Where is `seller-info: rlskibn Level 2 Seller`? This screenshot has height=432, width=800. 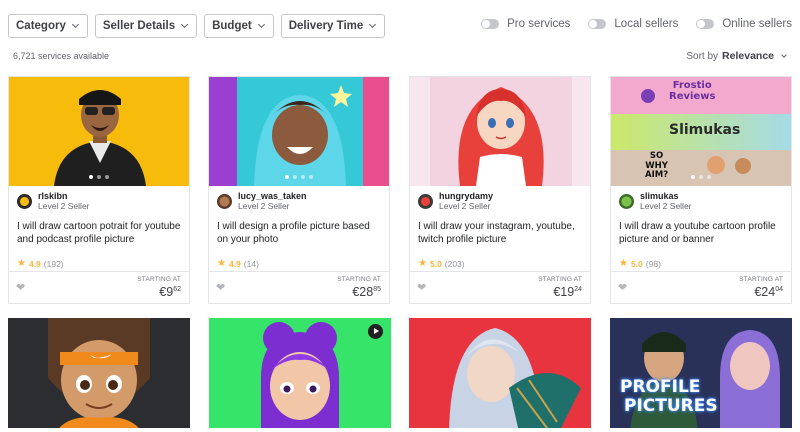
seller-info: rlskibn Level 2 Seller is located at coordinates (99, 199).